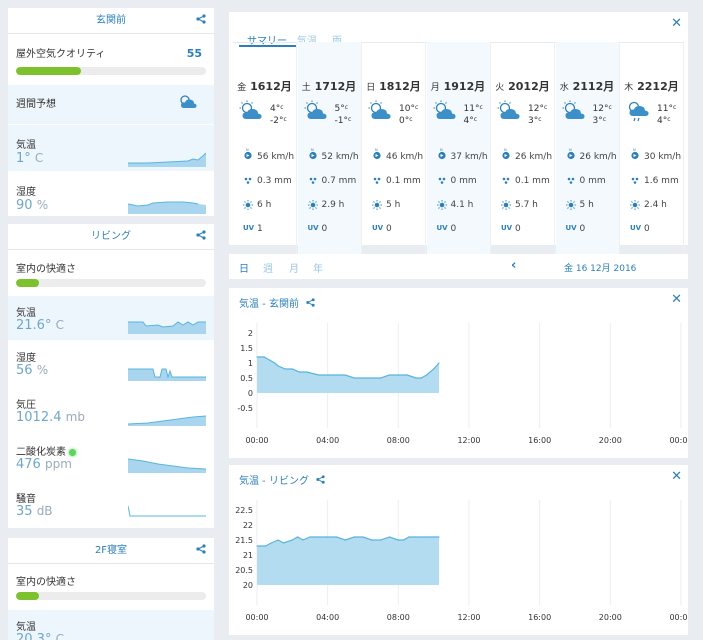 Image resolution: width=703 pixels, height=640 pixels. What do you see at coordinates (40, 325) in the screenshot?
I see `temp-value: 21.6° C` at bounding box center [40, 325].